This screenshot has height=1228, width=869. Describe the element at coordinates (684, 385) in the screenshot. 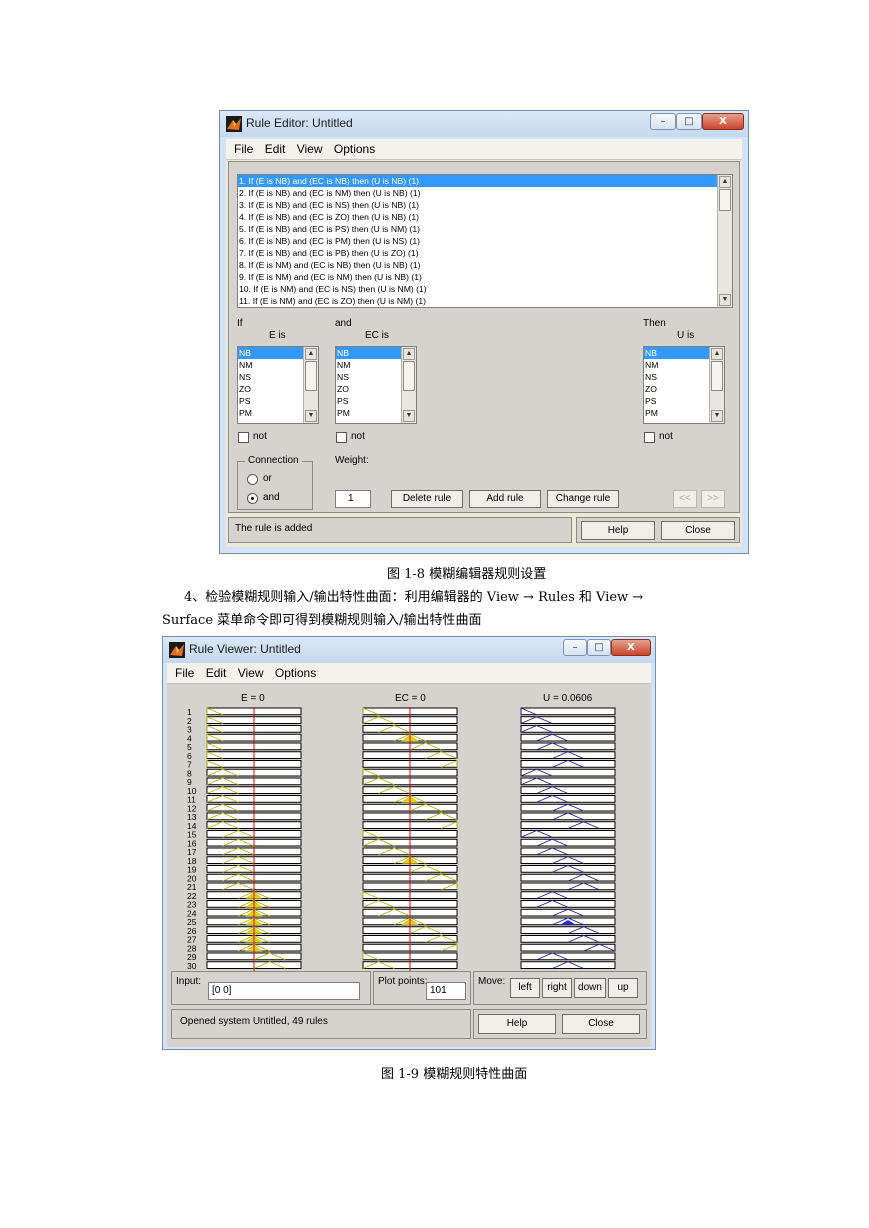

I see `u-terms-list: NB NM NS ZO PS PM ▲ ▼` at that location.